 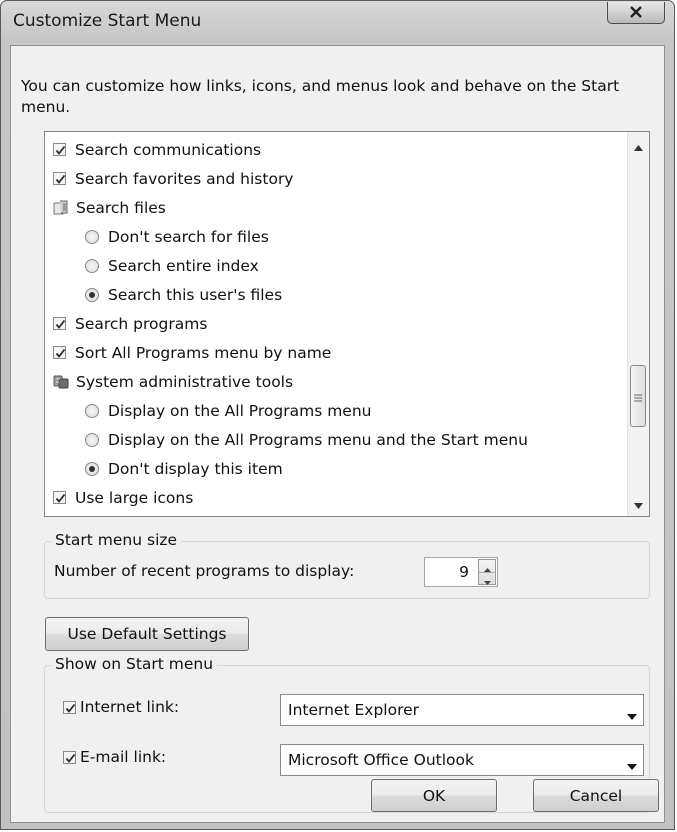 I want to click on start-menu-size-title: Start menu size, so click(x=116, y=540).